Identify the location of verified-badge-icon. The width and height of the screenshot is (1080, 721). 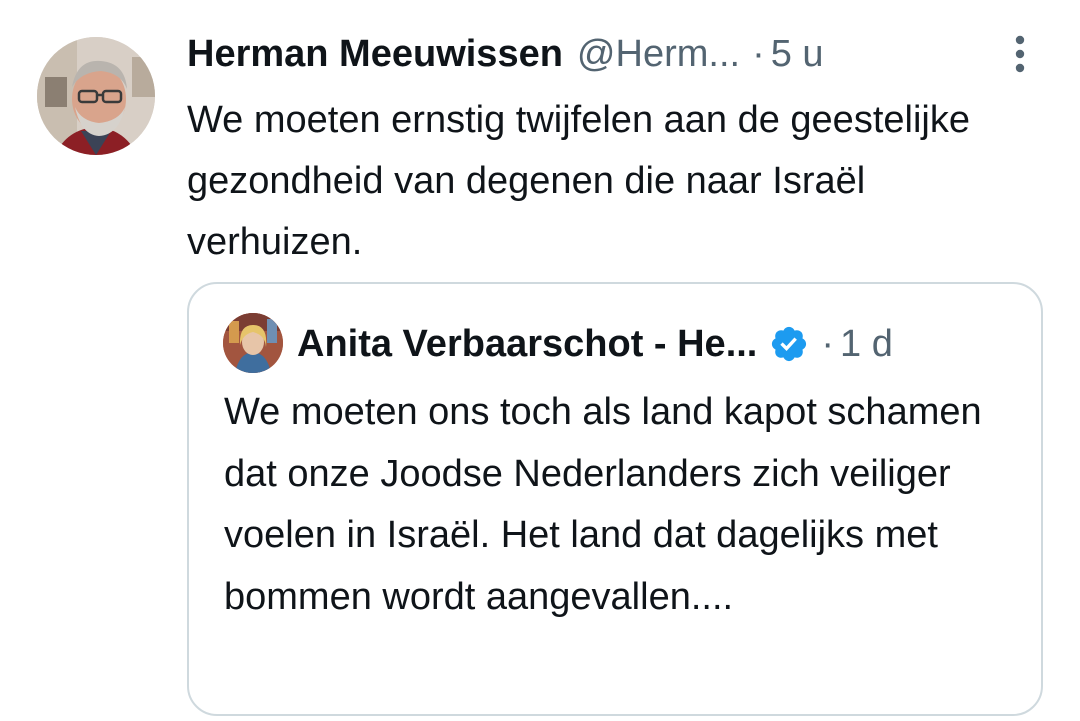
(789, 344).